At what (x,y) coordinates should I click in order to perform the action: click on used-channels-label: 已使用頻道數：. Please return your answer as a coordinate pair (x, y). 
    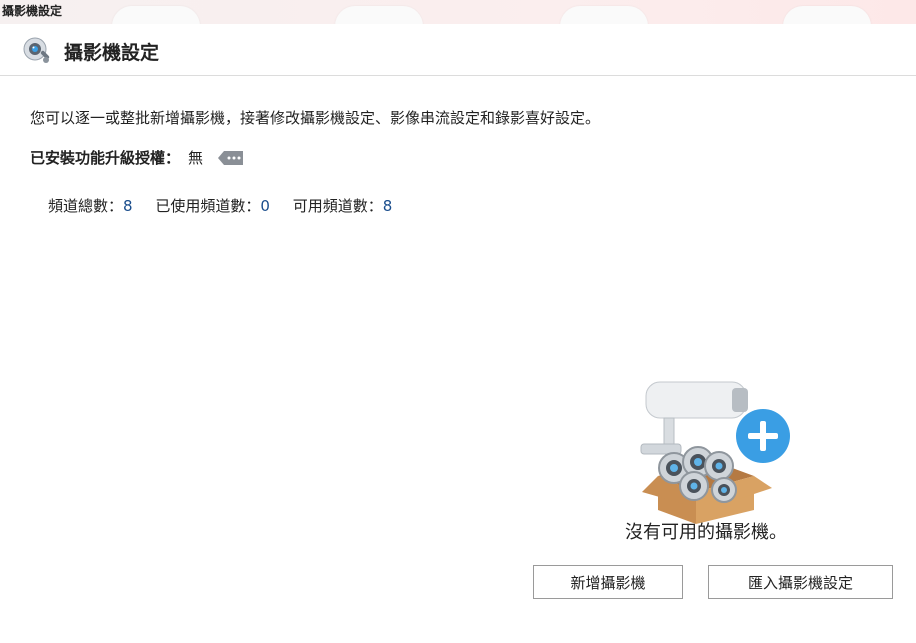
    Looking at the image, I should click on (208, 206).